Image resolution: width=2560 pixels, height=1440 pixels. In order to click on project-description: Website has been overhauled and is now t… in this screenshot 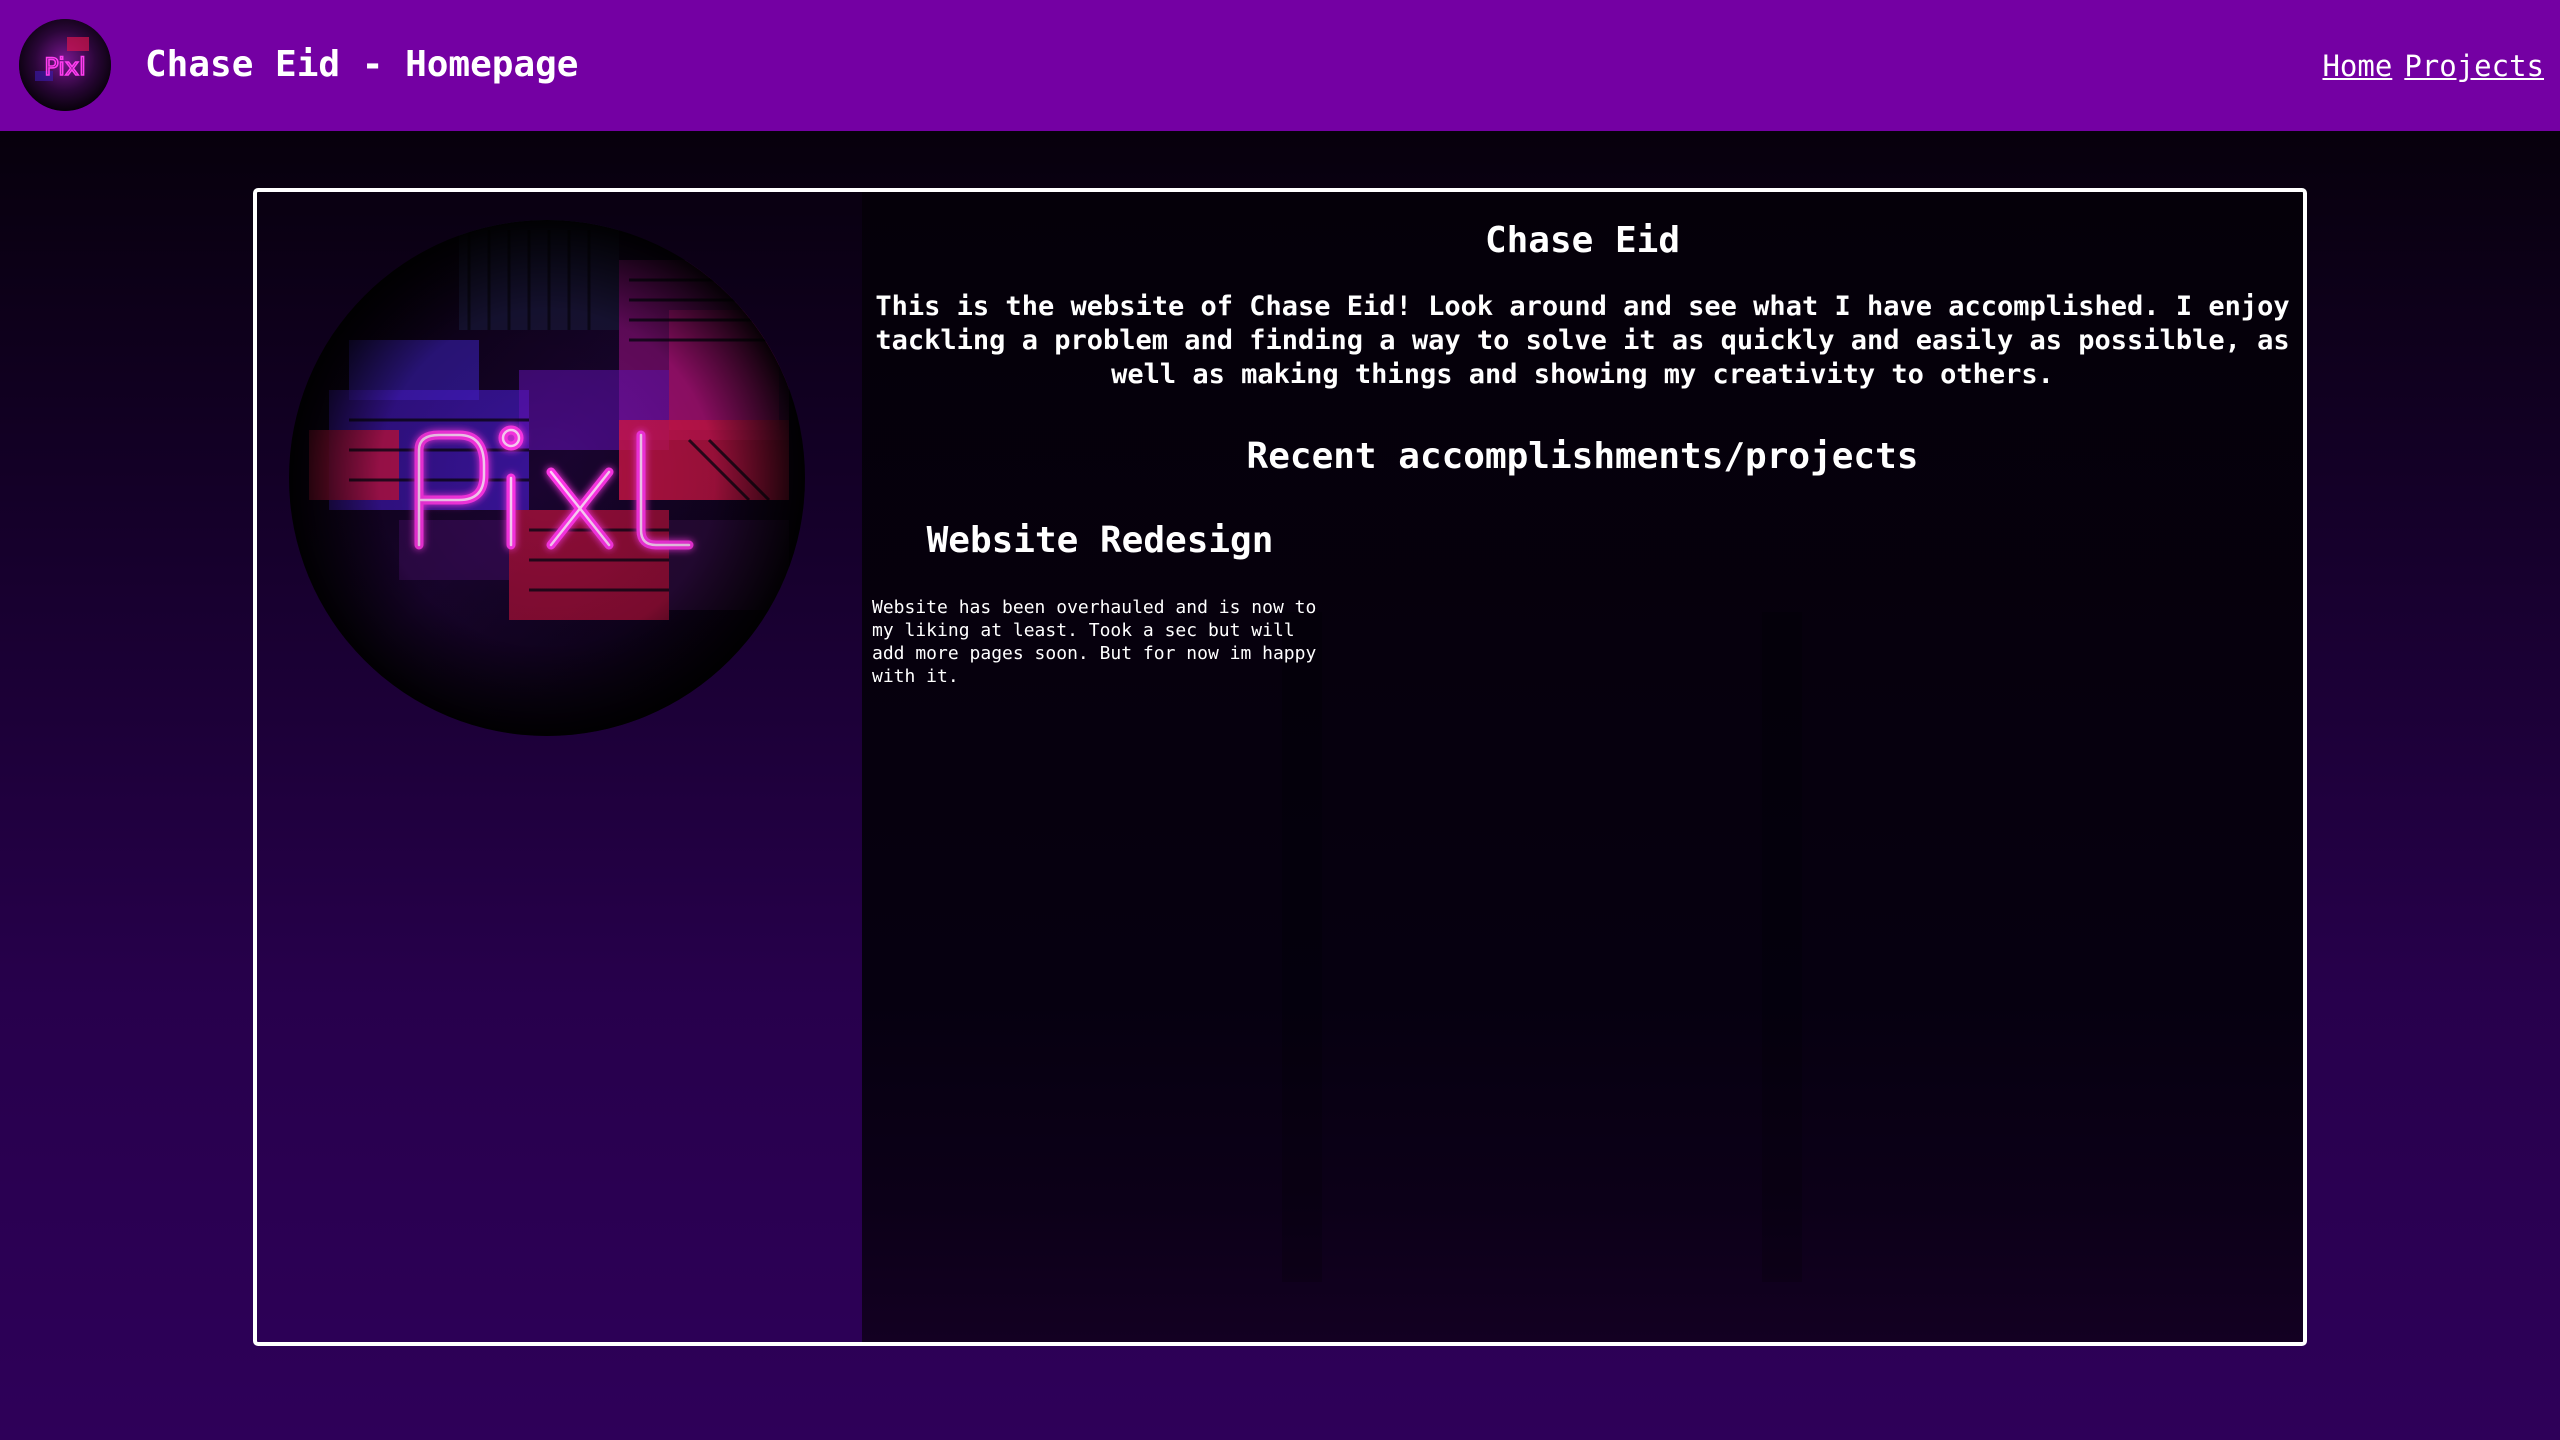, I will do `click(1094, 642)`.